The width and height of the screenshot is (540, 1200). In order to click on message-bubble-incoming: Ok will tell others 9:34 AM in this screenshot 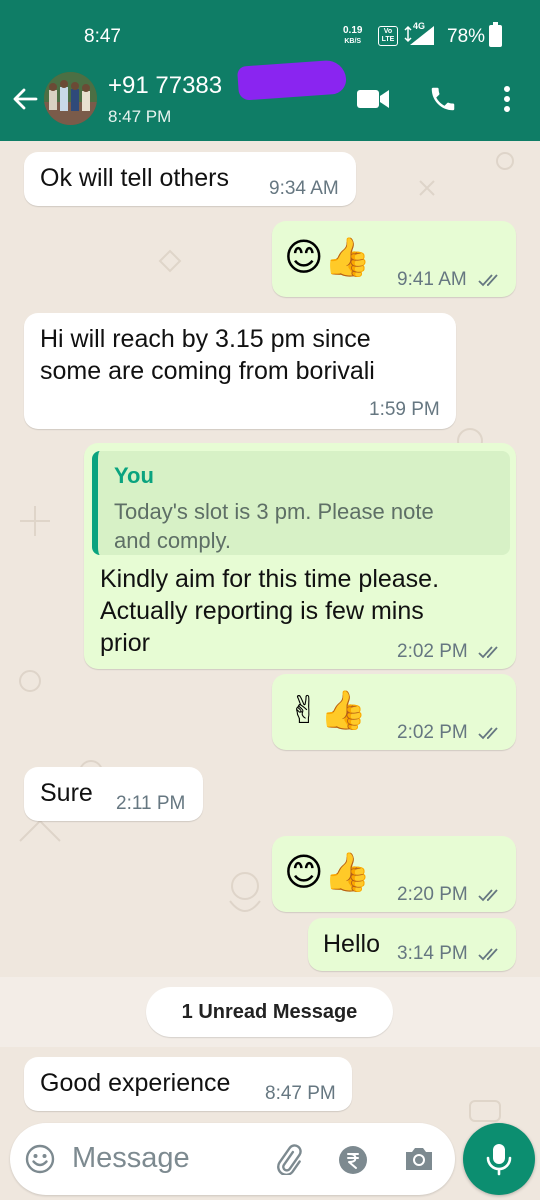, I will do `click(190, 179)`.